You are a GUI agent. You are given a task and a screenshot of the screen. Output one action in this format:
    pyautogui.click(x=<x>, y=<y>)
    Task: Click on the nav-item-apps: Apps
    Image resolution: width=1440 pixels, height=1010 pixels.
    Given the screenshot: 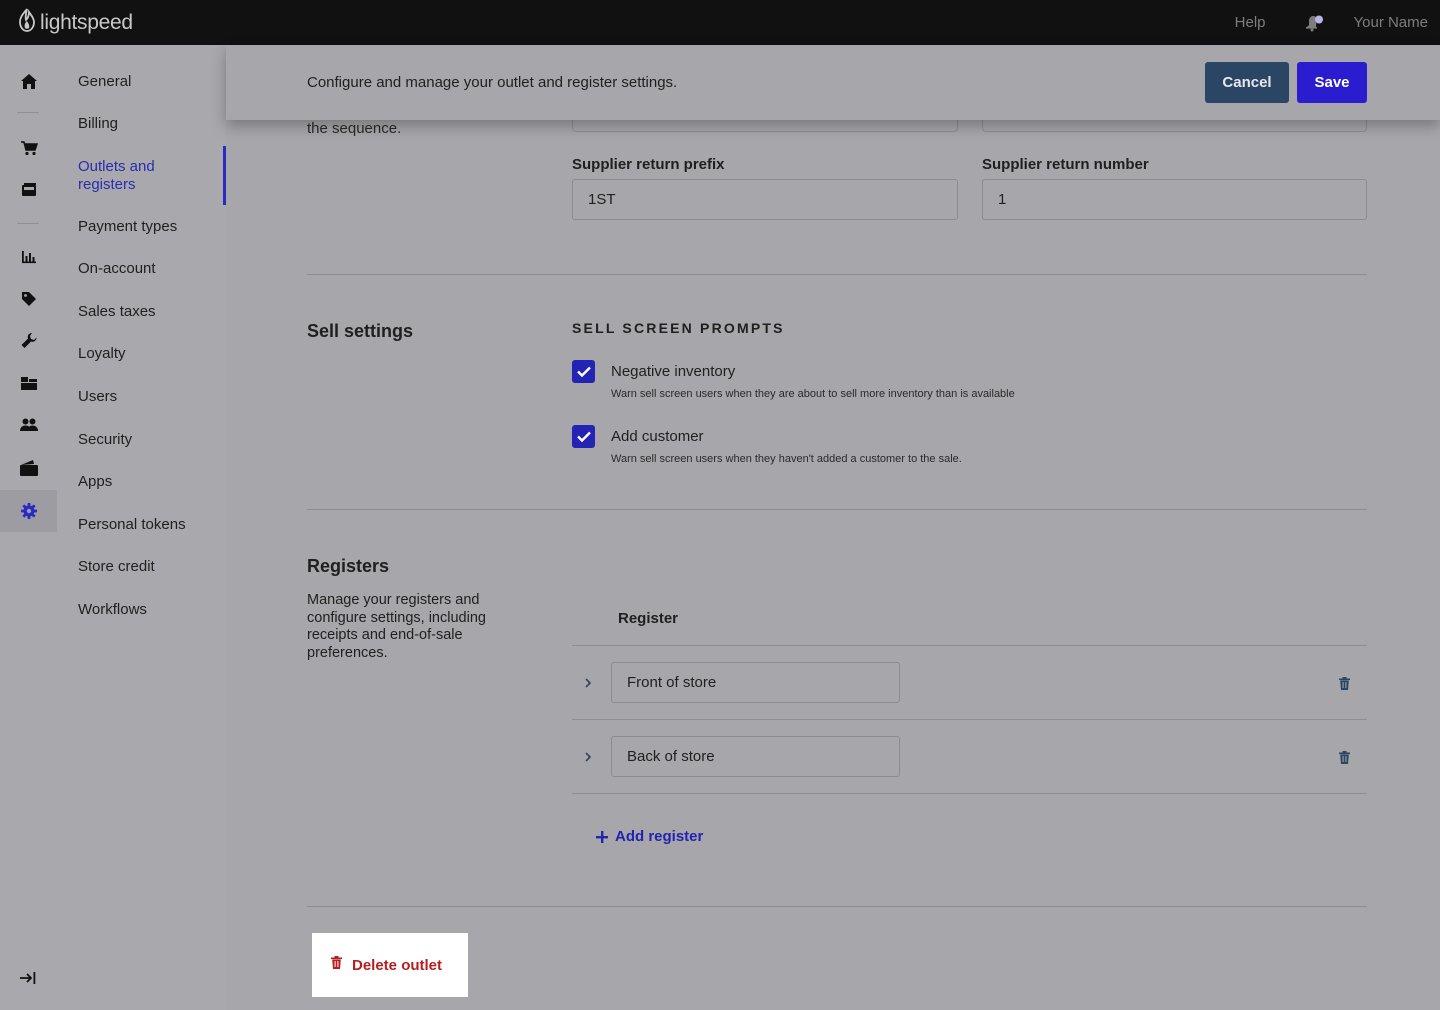 What is the action you would take?
    pyautogui.click(x=148, y=482)
    